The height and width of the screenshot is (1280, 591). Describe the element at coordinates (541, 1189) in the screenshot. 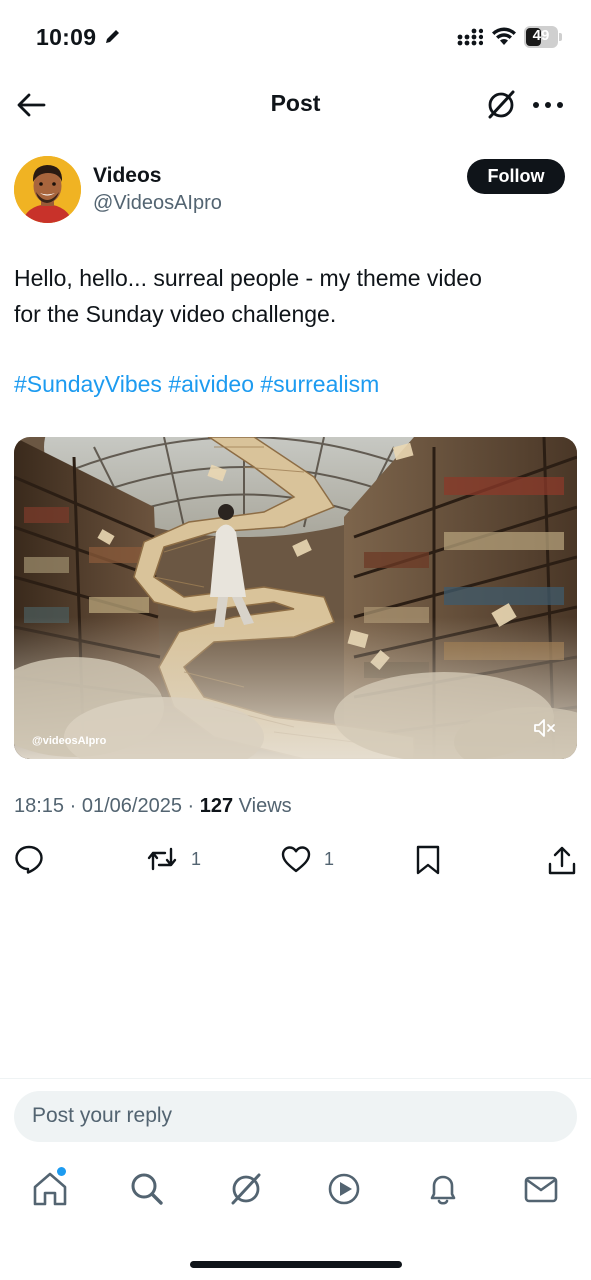

I see `messages-icon` at that location.